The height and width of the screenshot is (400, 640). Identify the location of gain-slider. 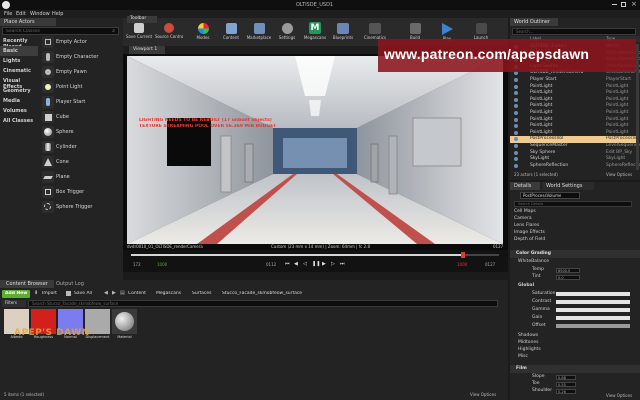
(593, 318).